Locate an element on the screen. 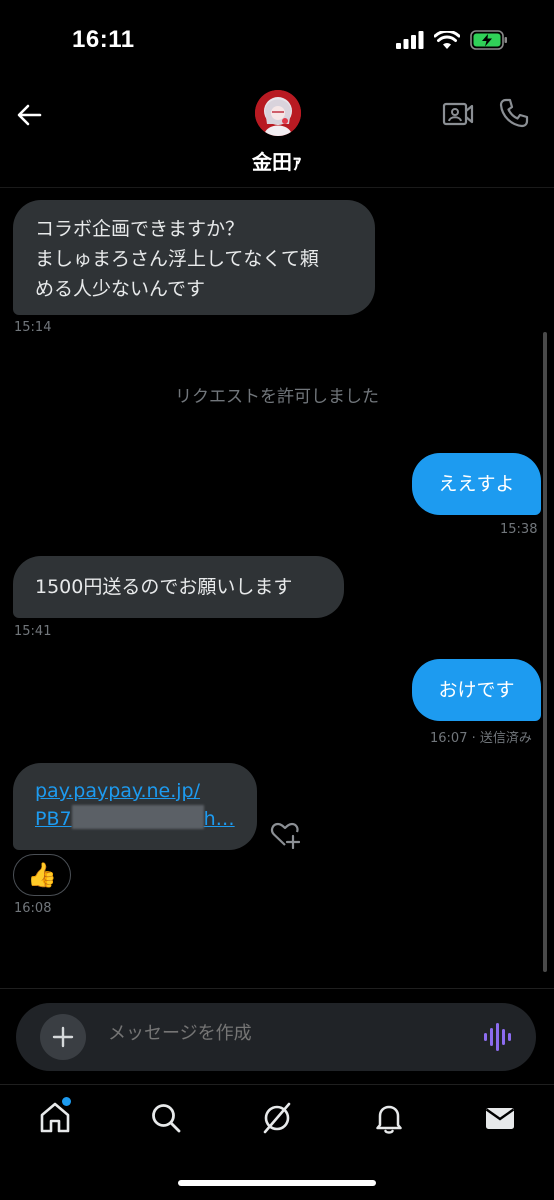 The width and height of the screenshot is (554, 1200). plus-icon is located at coordinates (63, 1037).